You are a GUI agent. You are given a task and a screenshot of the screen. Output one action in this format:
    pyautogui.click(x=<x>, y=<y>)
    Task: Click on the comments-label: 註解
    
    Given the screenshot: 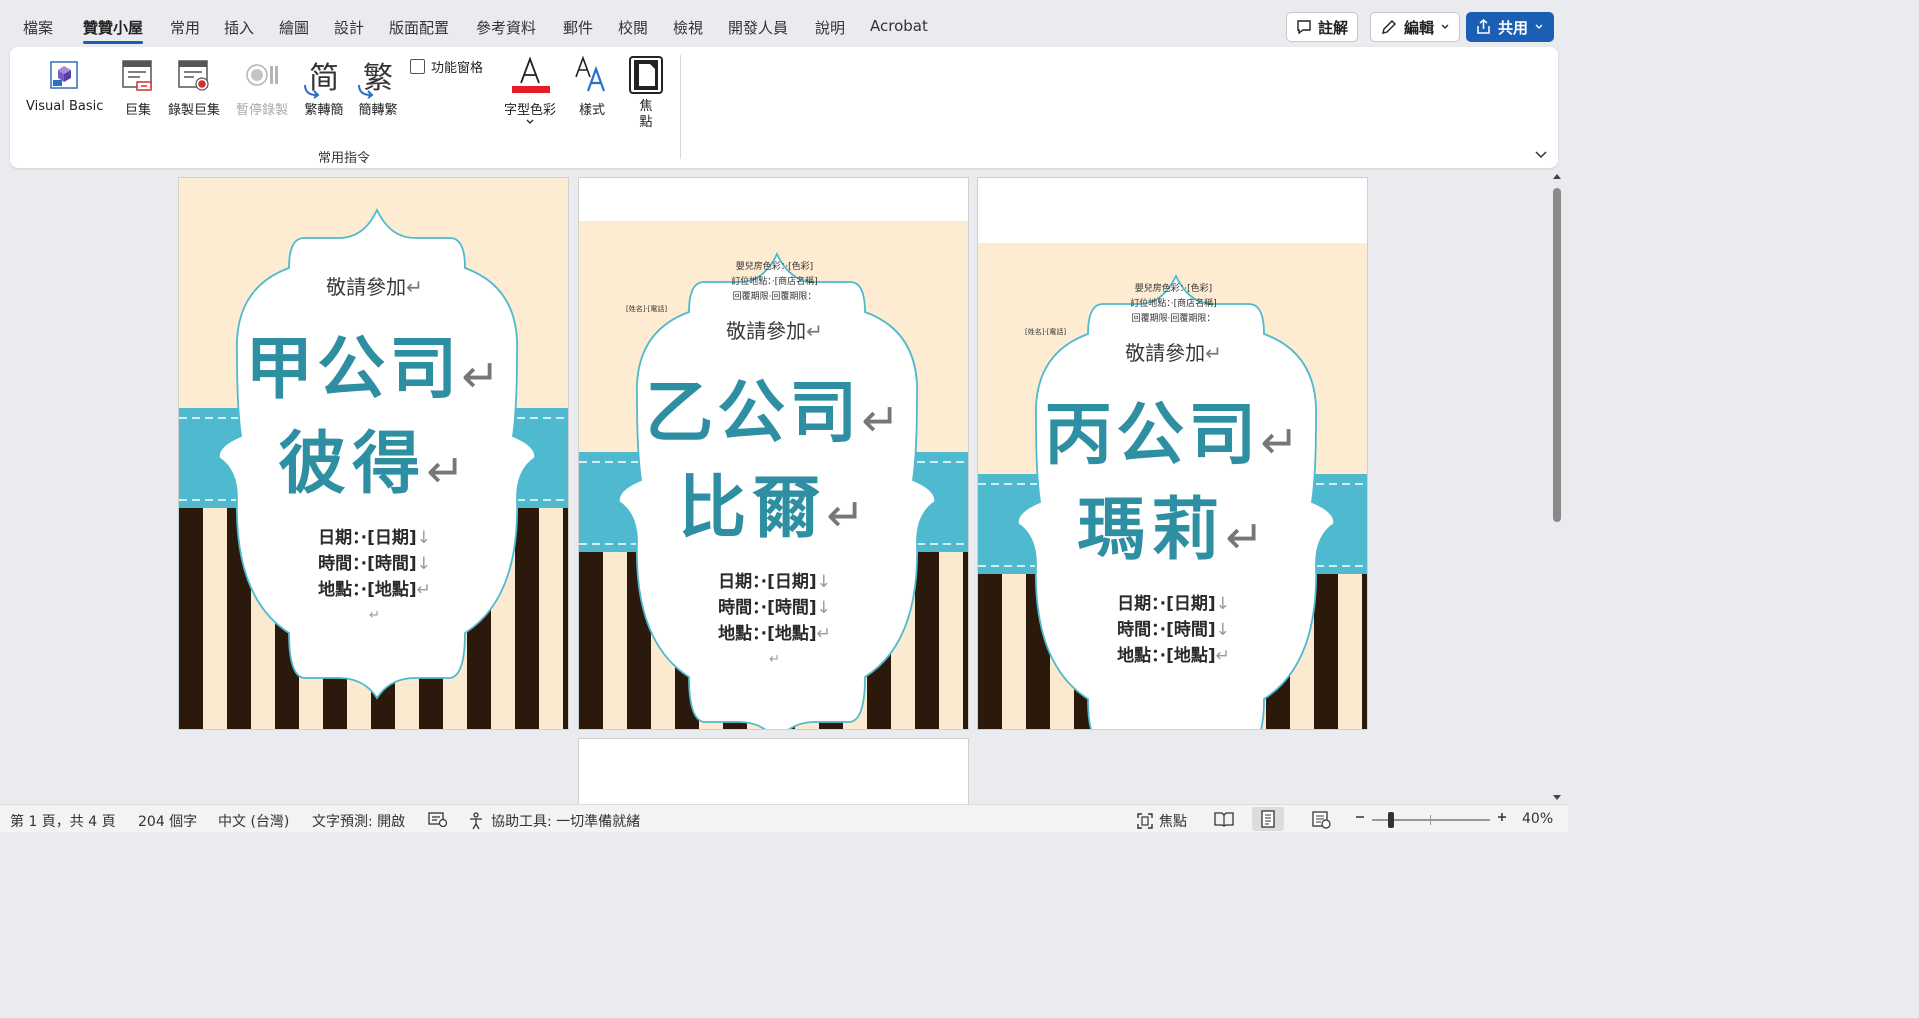 What is the action you would take?
    pyautogui.click(x=1333, y=27)
    